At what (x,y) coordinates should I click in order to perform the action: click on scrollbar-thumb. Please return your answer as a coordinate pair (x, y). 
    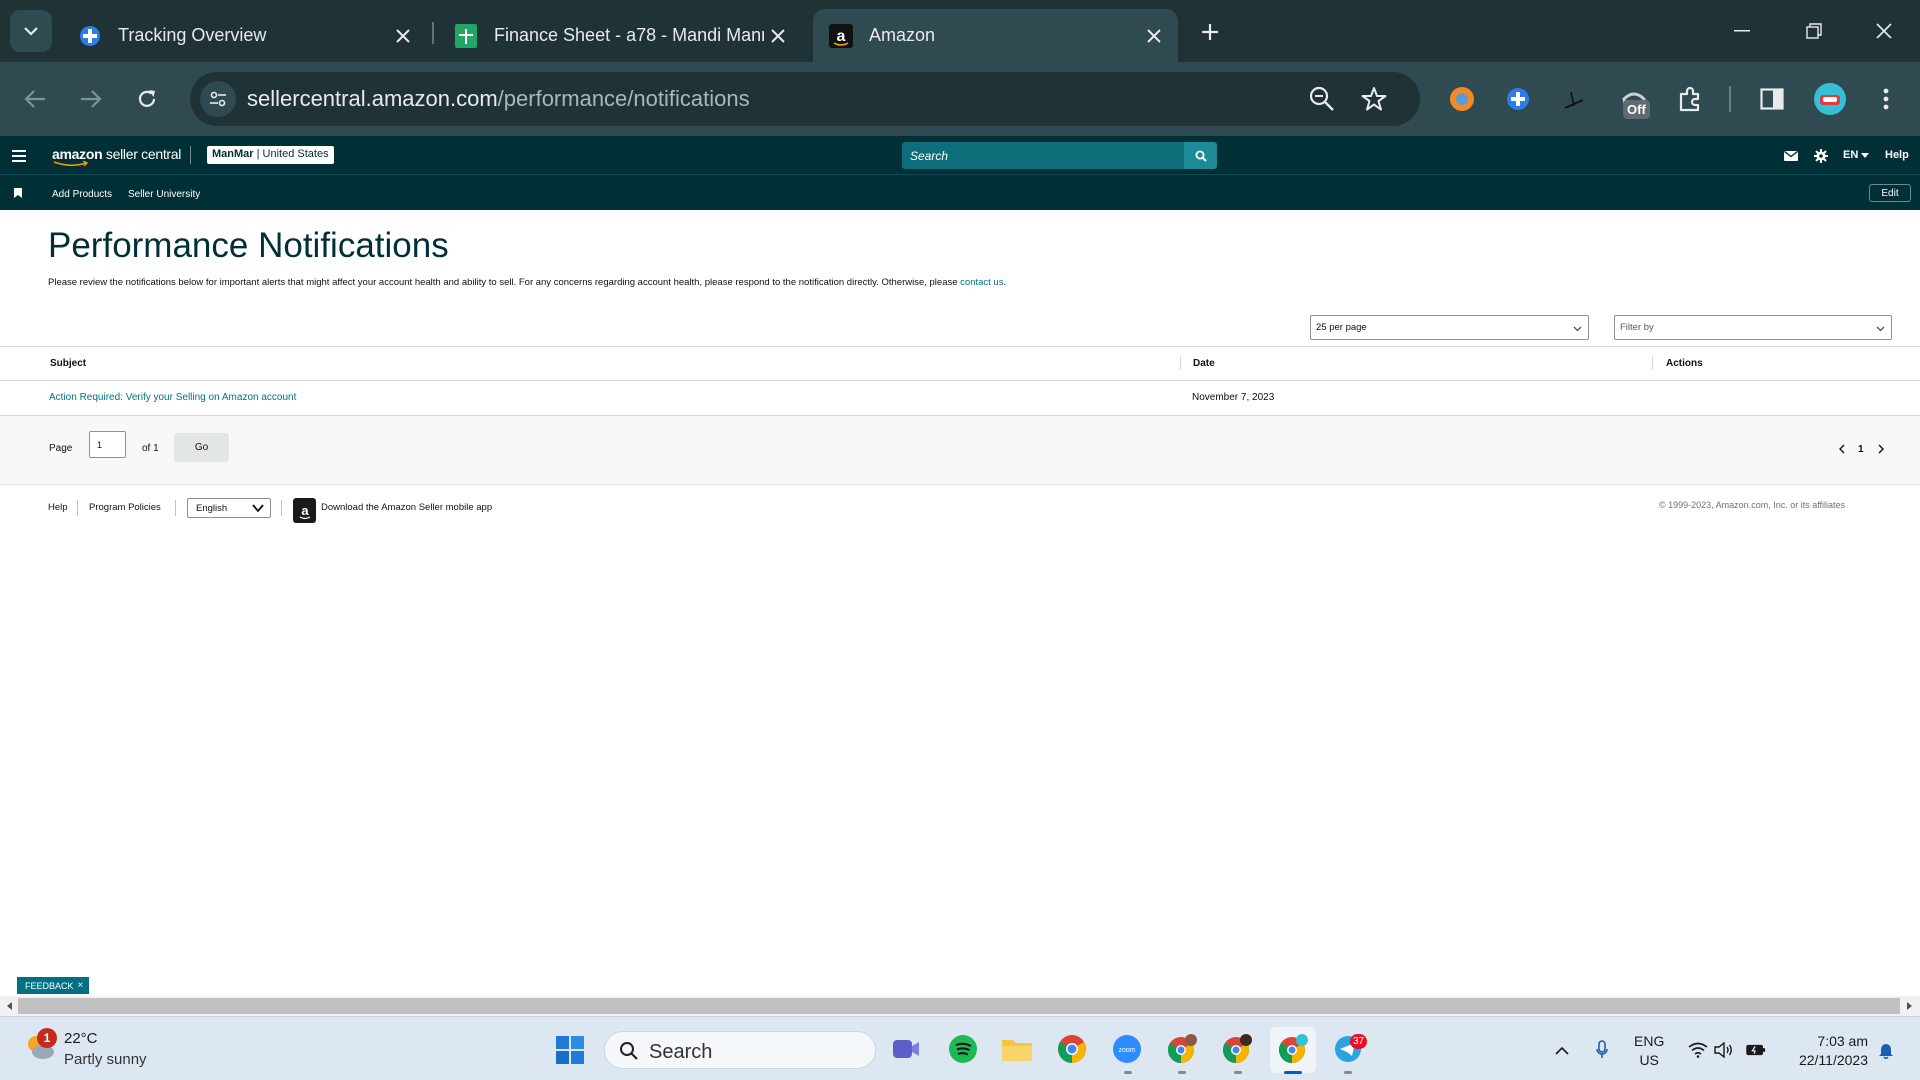
    Looking at the image, I should click on (959, 1006).